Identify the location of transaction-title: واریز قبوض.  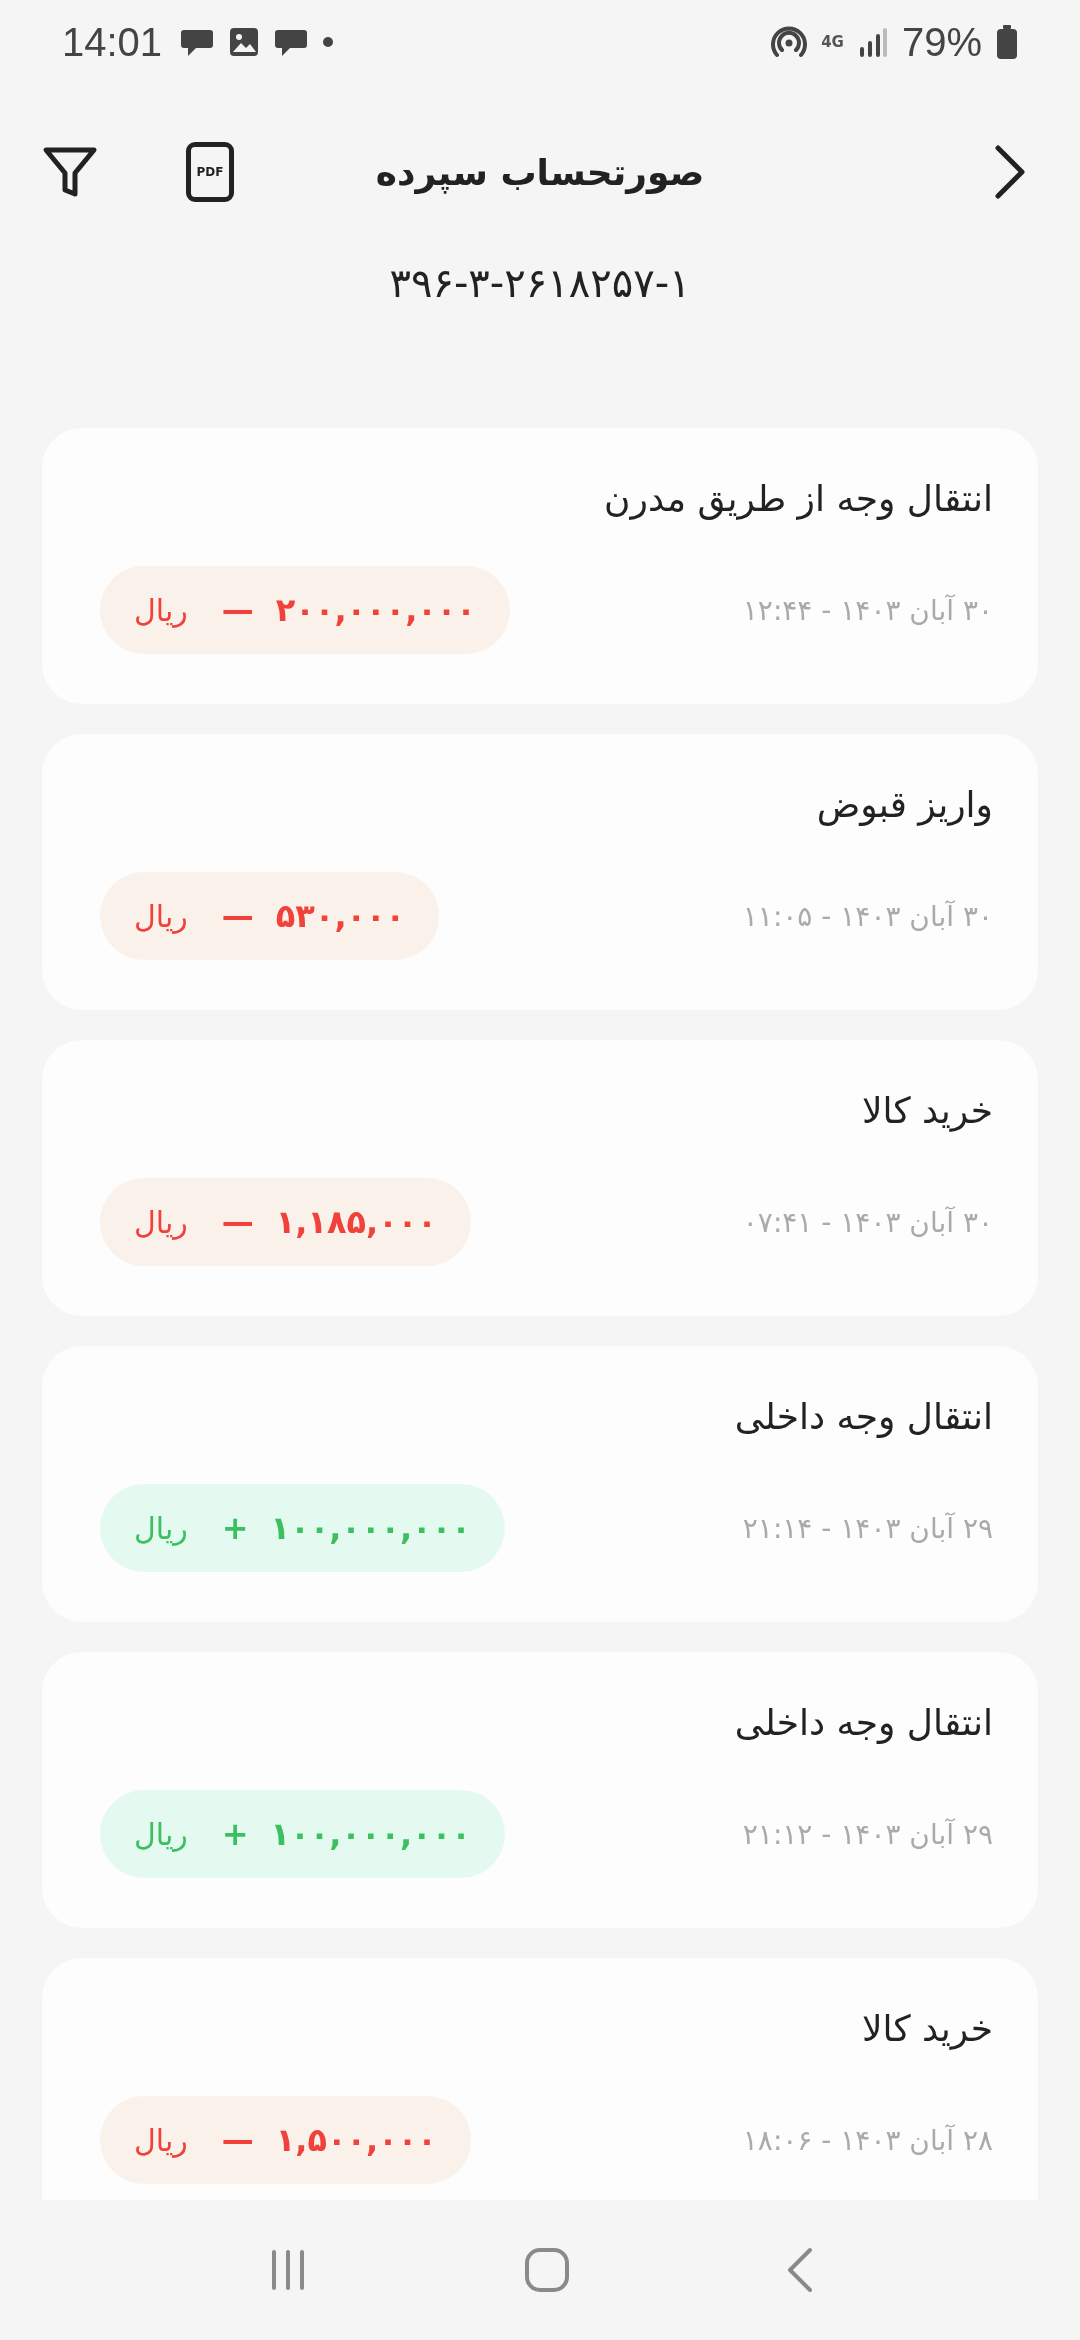
(904, 805).